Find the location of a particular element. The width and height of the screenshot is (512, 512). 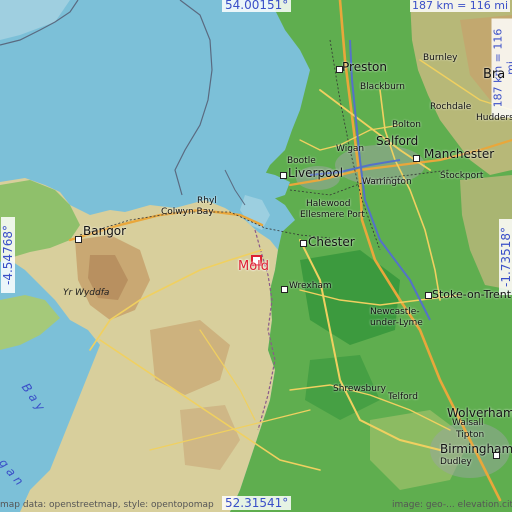

city-dot-preston is located at coordinates (339, 69).